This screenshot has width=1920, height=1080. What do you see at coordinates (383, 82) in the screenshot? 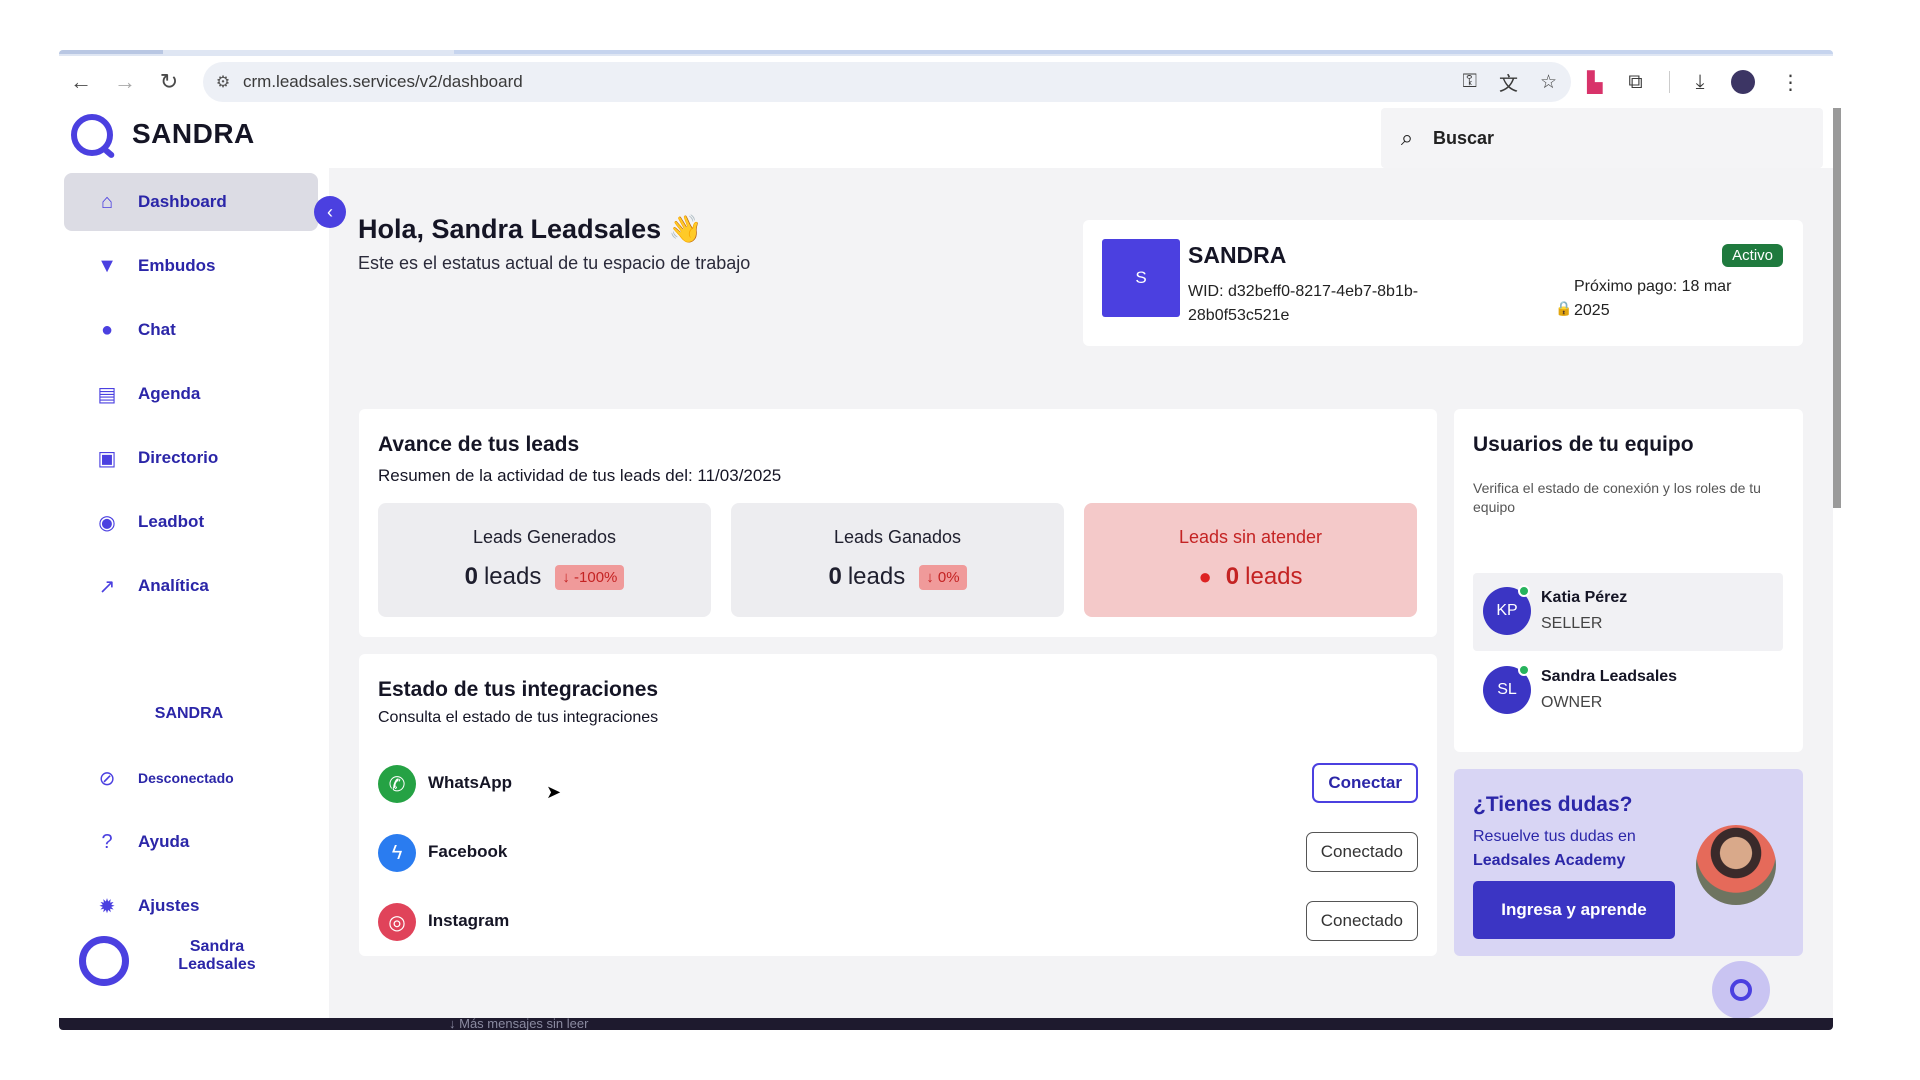
I see `url-text: crm.leadsales.services/v2/dashboard` at bounding box center [383, 82].